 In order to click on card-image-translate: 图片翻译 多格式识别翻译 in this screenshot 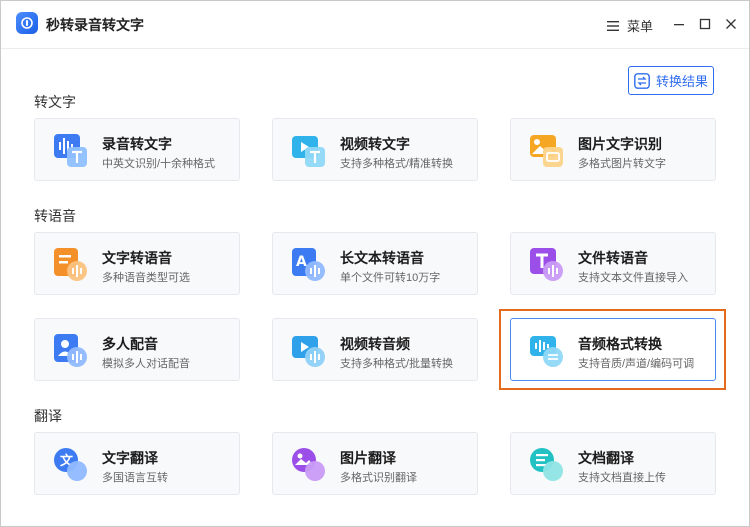, I will do `click(375, 463)`.